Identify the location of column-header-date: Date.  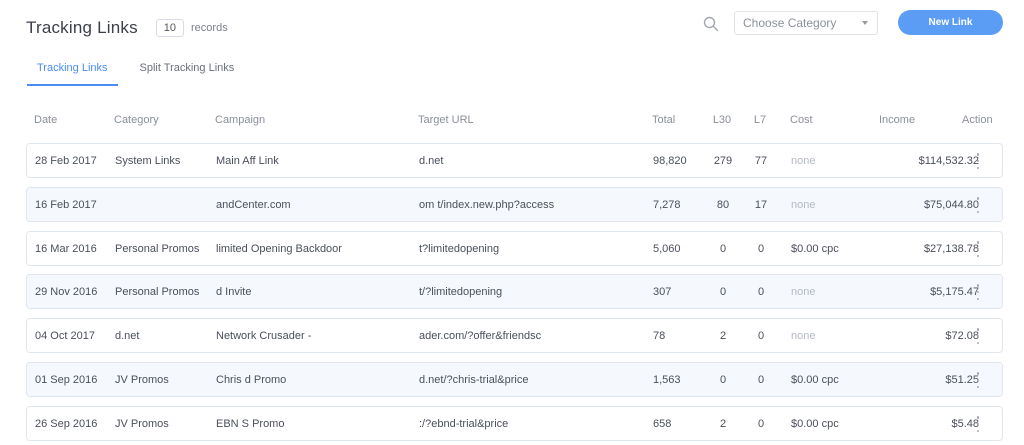
(45, 120).